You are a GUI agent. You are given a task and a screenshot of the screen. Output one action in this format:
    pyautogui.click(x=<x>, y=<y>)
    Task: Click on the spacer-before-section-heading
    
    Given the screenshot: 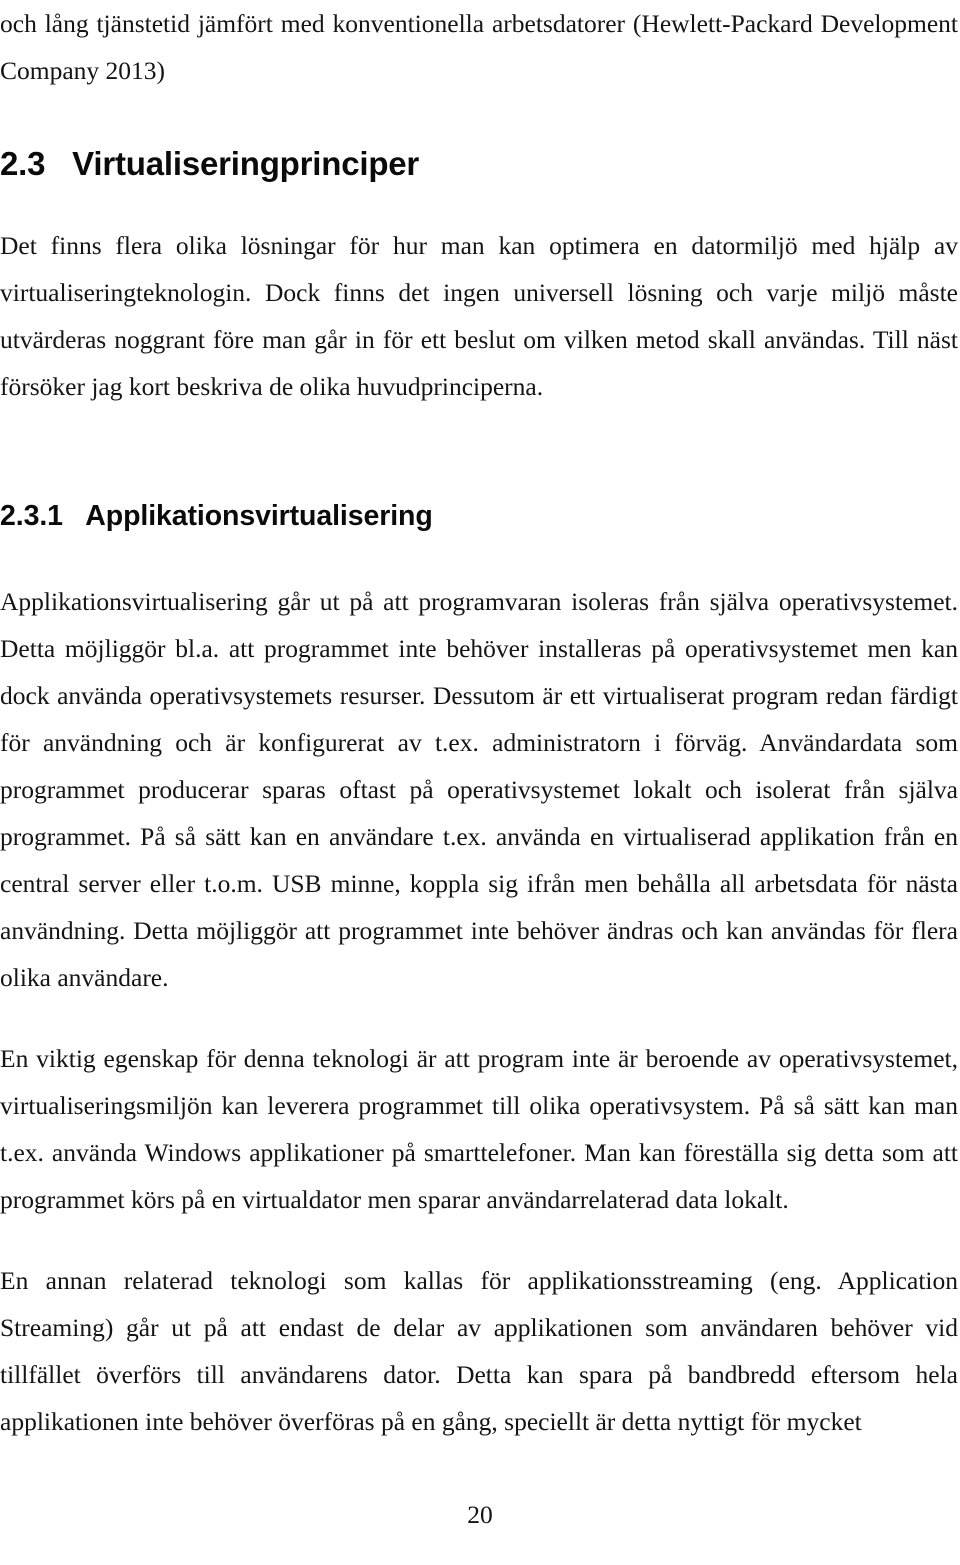 What is the action you would take?
    pyautogui.click(x=479, y=119)
    